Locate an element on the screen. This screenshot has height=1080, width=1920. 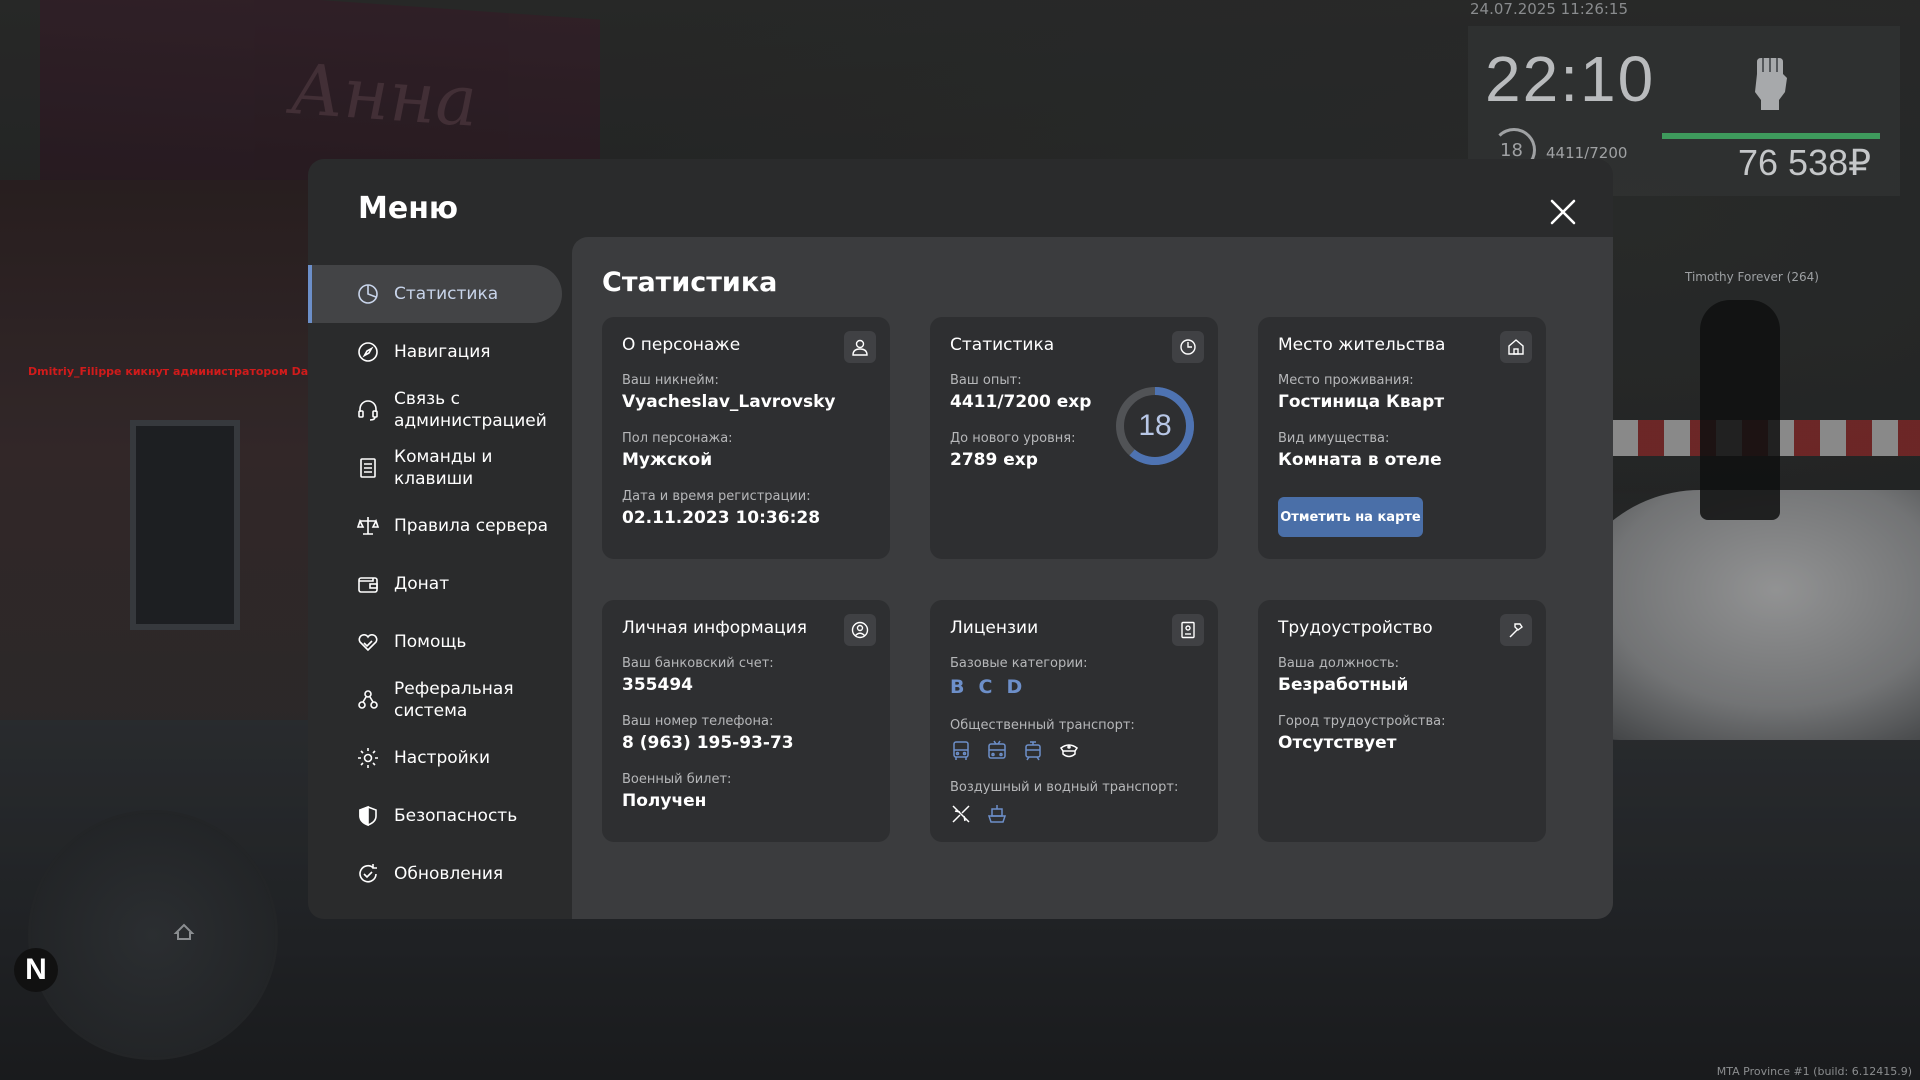
user-circle-icon is located at coordinates (860, 630).